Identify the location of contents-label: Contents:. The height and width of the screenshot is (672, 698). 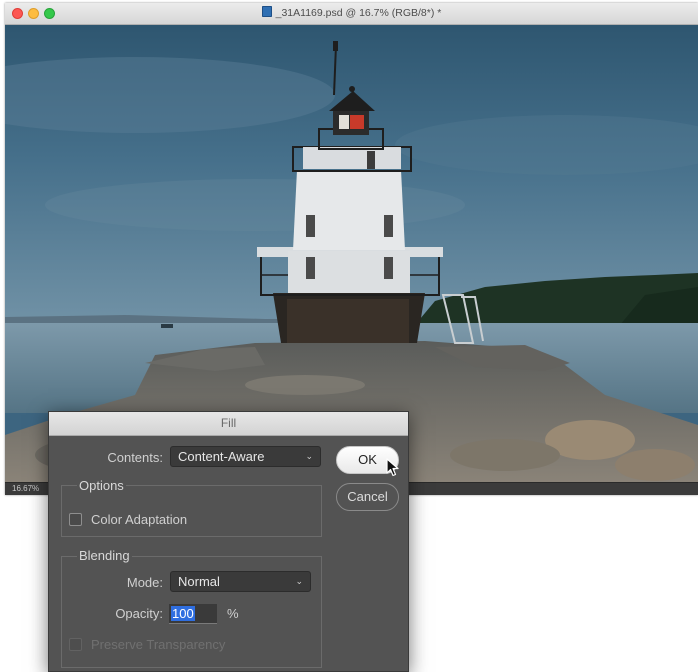
(135, 457).